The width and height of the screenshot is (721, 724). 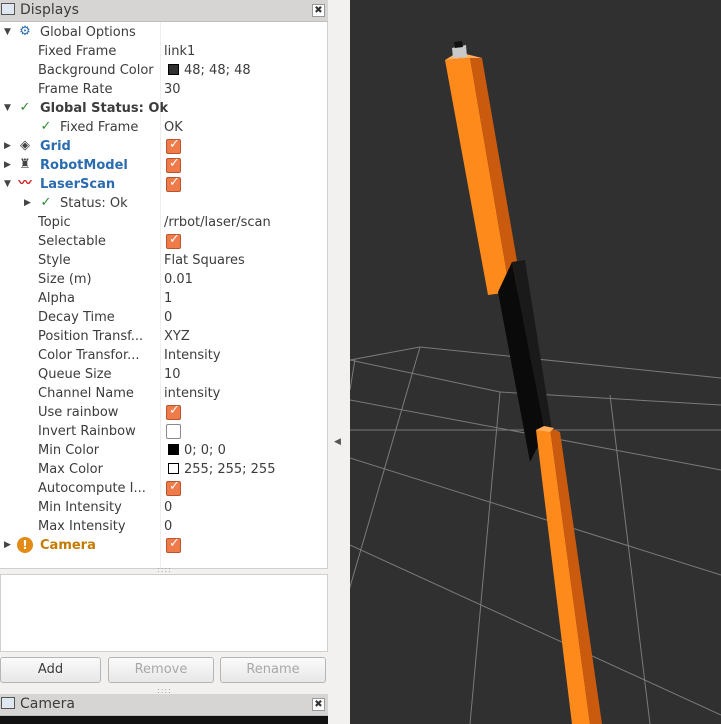 I want to click on robot-icon: ♜, so click(x=25, y=164).